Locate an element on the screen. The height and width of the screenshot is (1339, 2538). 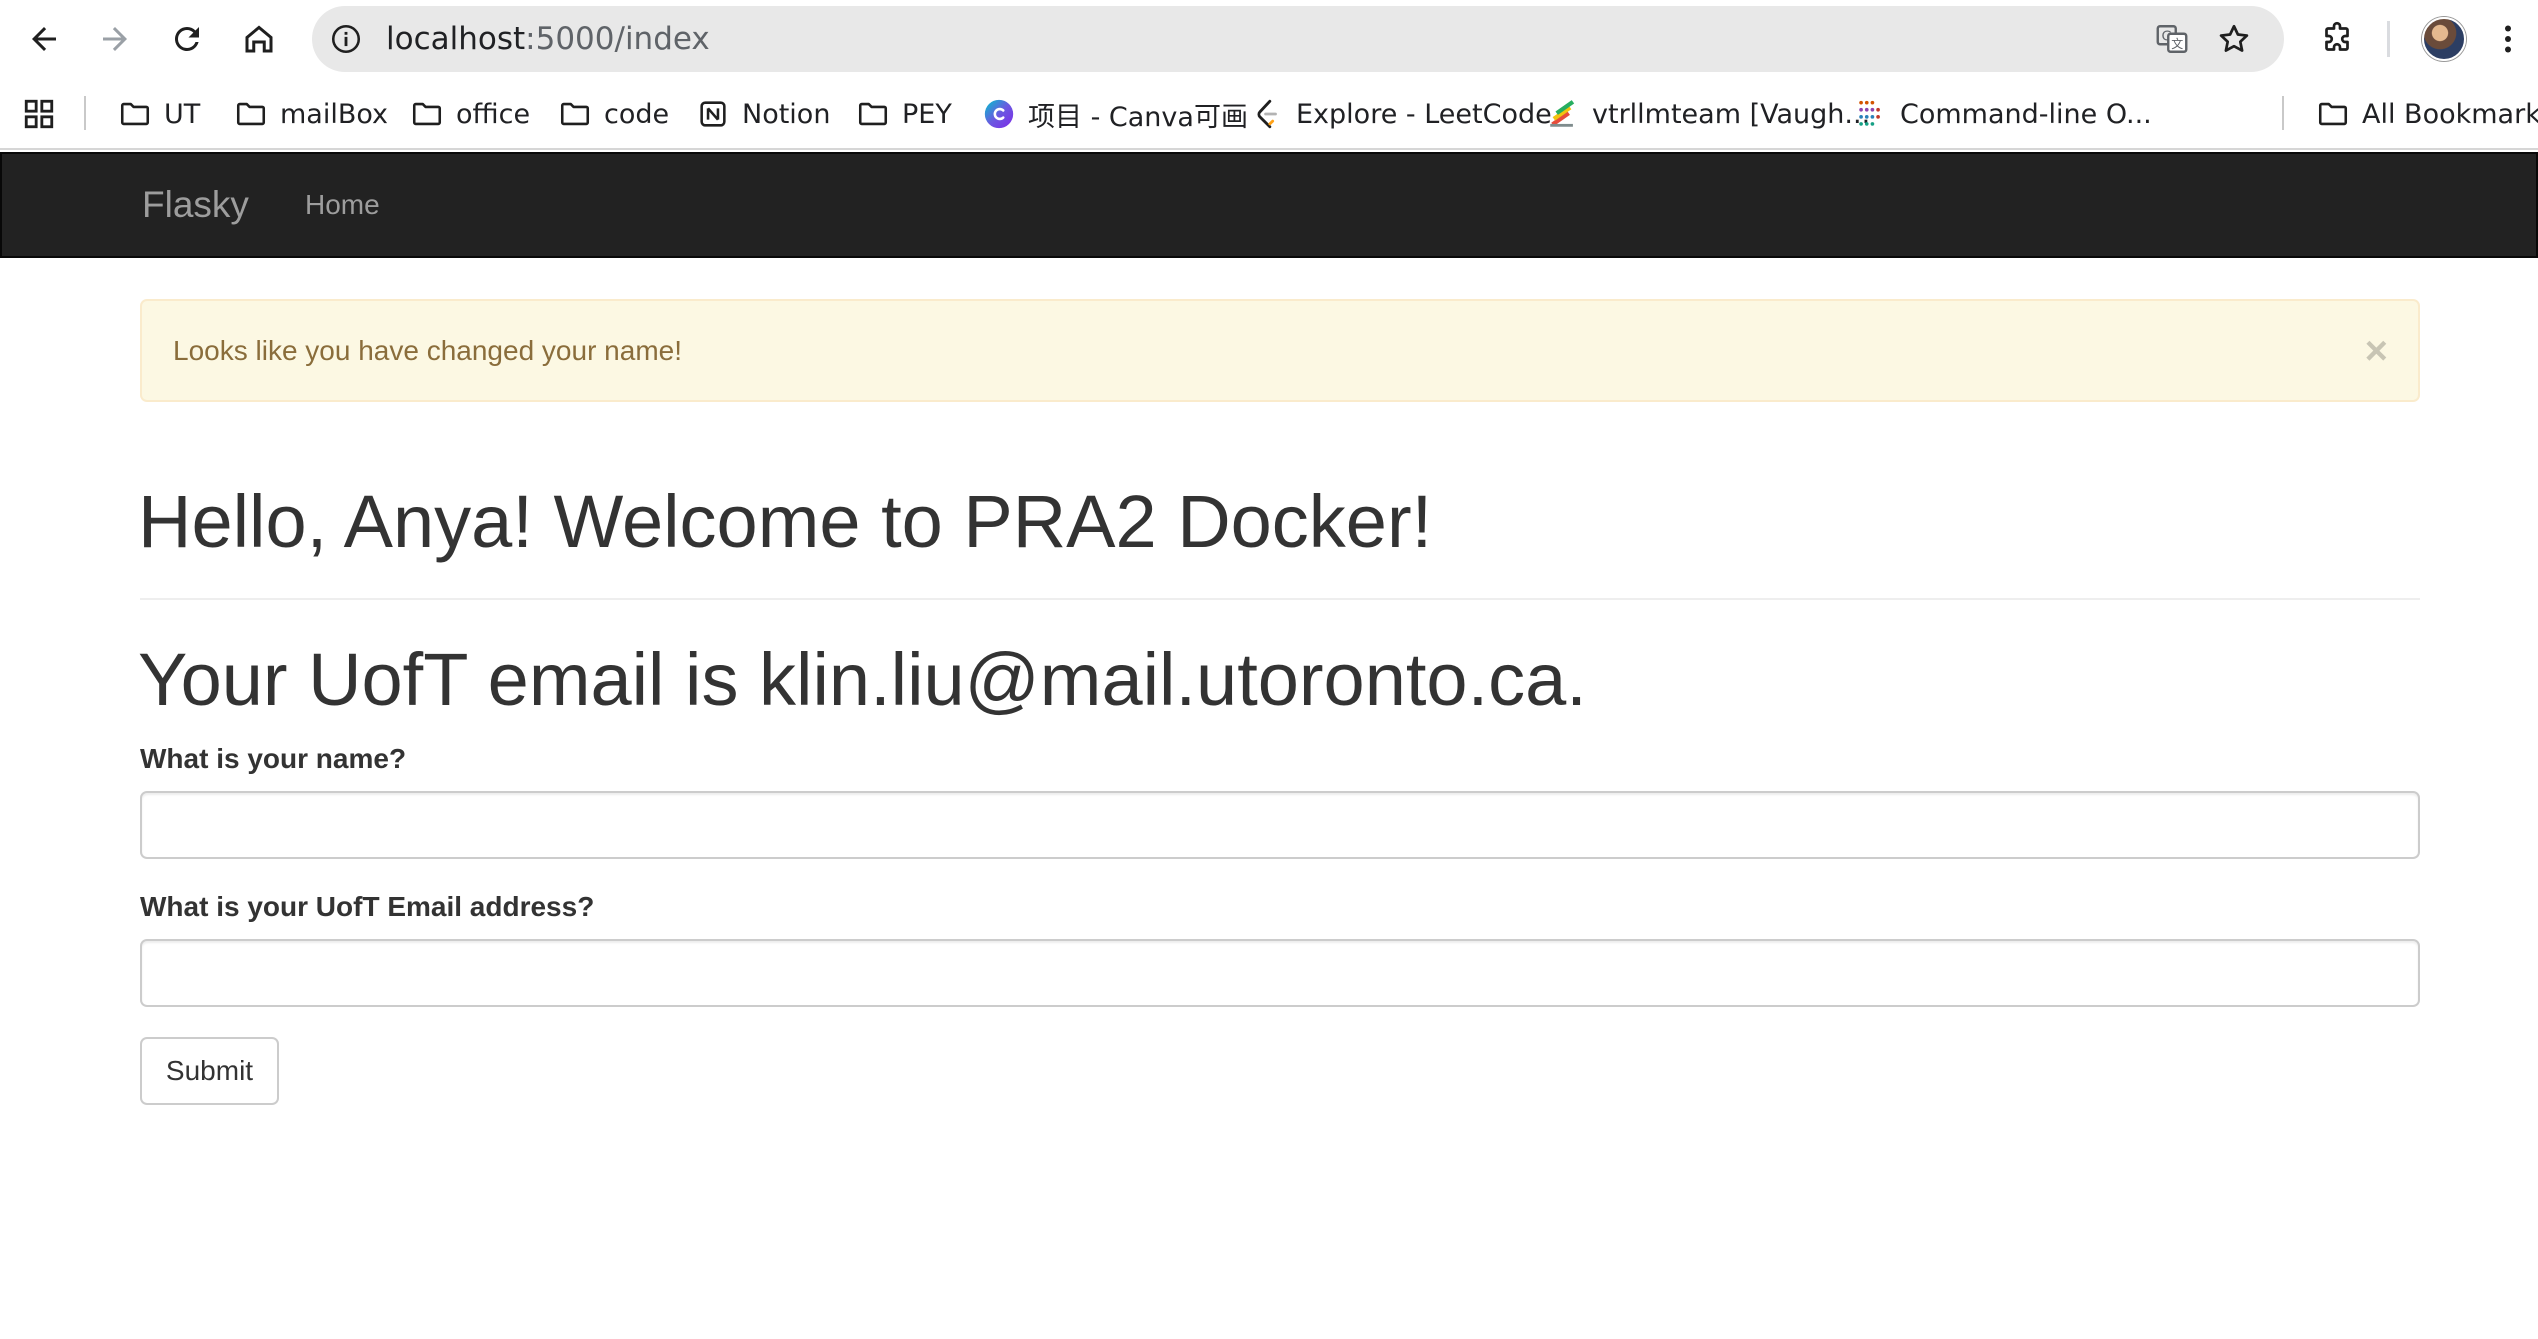
email-field-label: What is your UofT Email address? is located at coordinates (367, 906).